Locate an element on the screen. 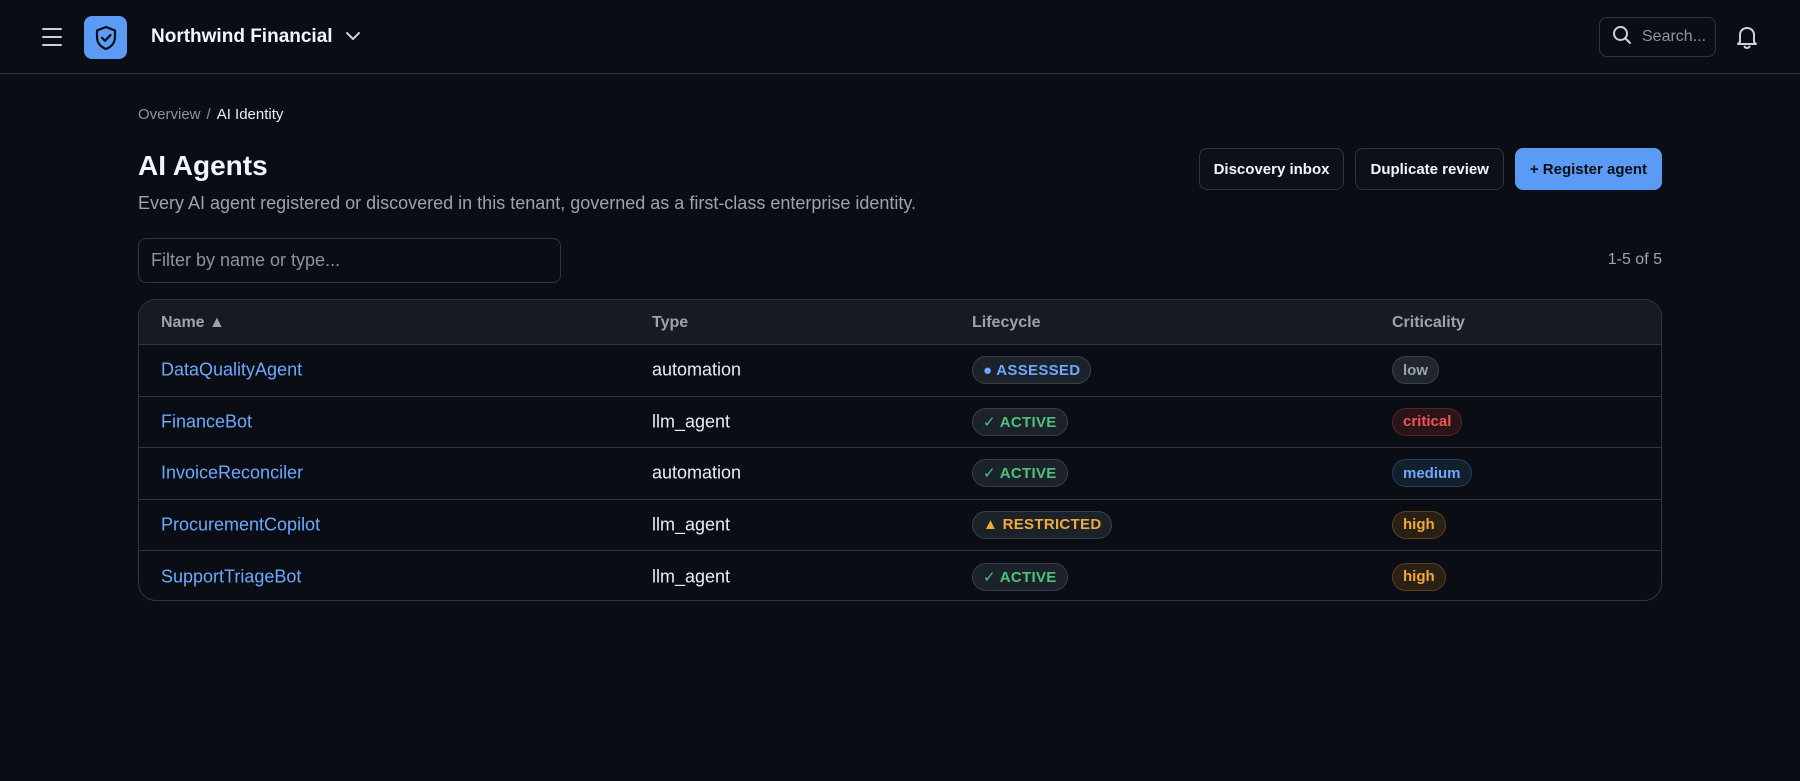  tenant-name: Northwind Financial is located at coordinates (242, 36).